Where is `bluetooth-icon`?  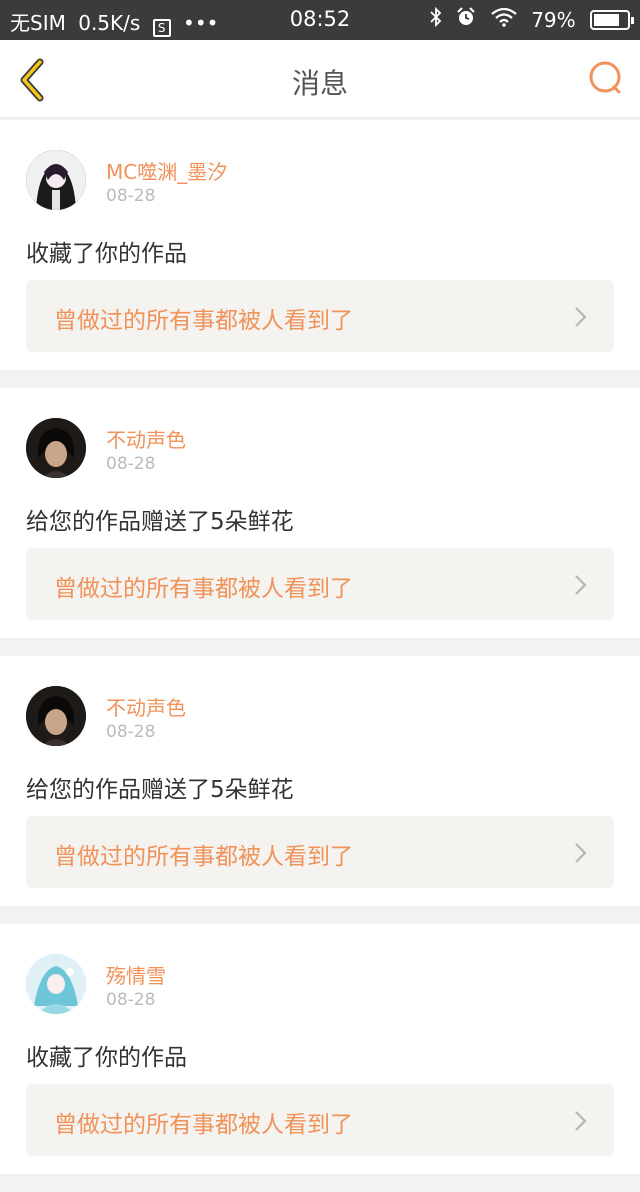 bluetooth-icon is located at coordinates (439, 19).